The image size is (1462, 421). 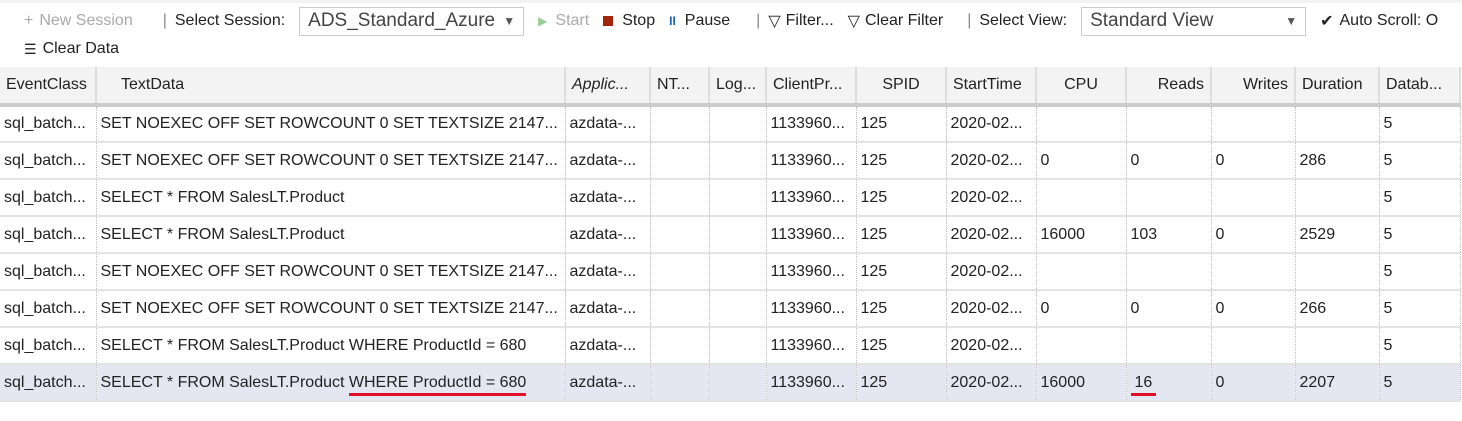 I want to click on session-select: ADS_Standard_Azure ▼, so click(x=412, y=21).